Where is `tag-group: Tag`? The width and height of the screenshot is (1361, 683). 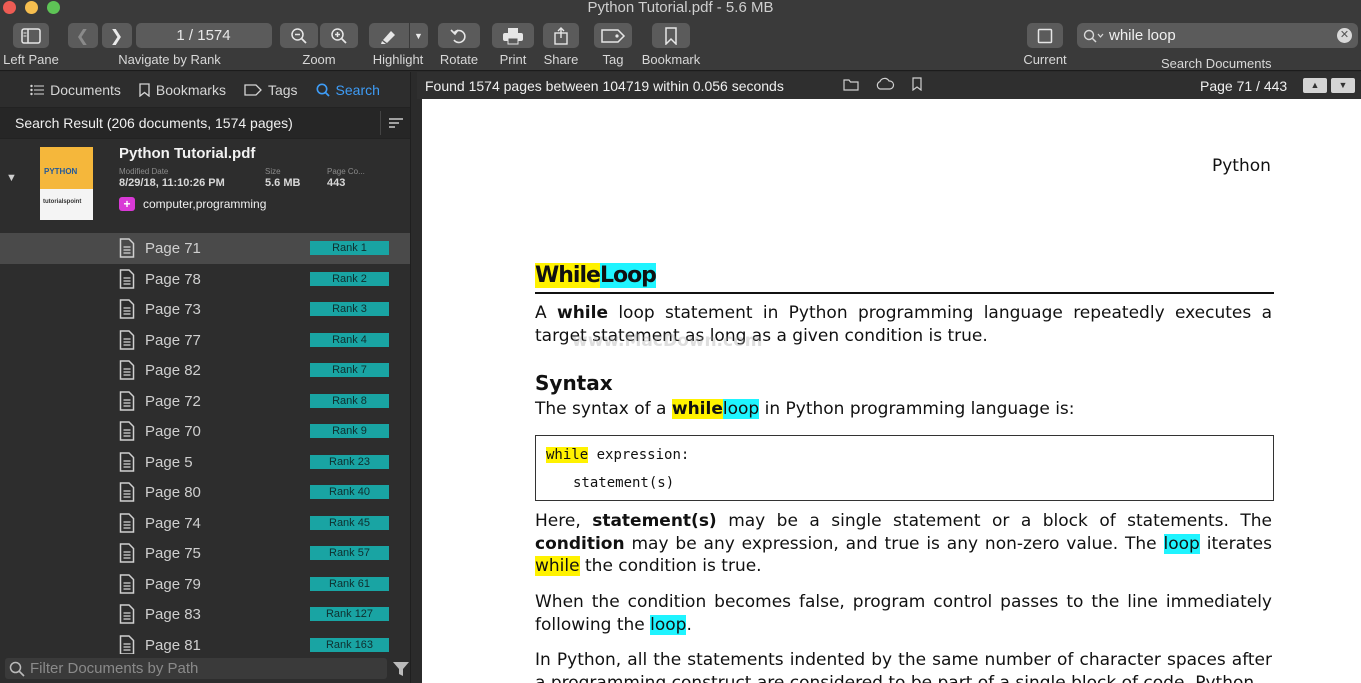
tag-group: Tag is located at coordinates (613, 45).